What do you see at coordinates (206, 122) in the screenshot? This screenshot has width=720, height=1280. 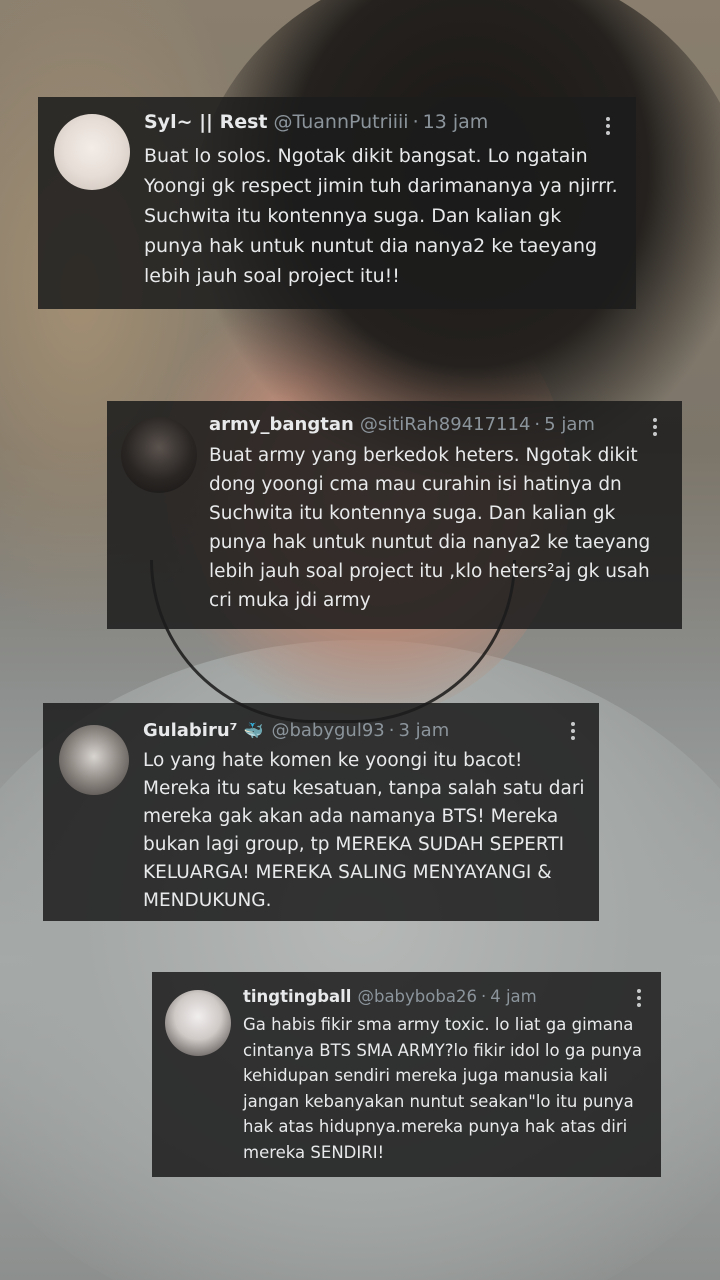 I see `display-name: Syl~ || Rest` at bounding box center [206, 122].